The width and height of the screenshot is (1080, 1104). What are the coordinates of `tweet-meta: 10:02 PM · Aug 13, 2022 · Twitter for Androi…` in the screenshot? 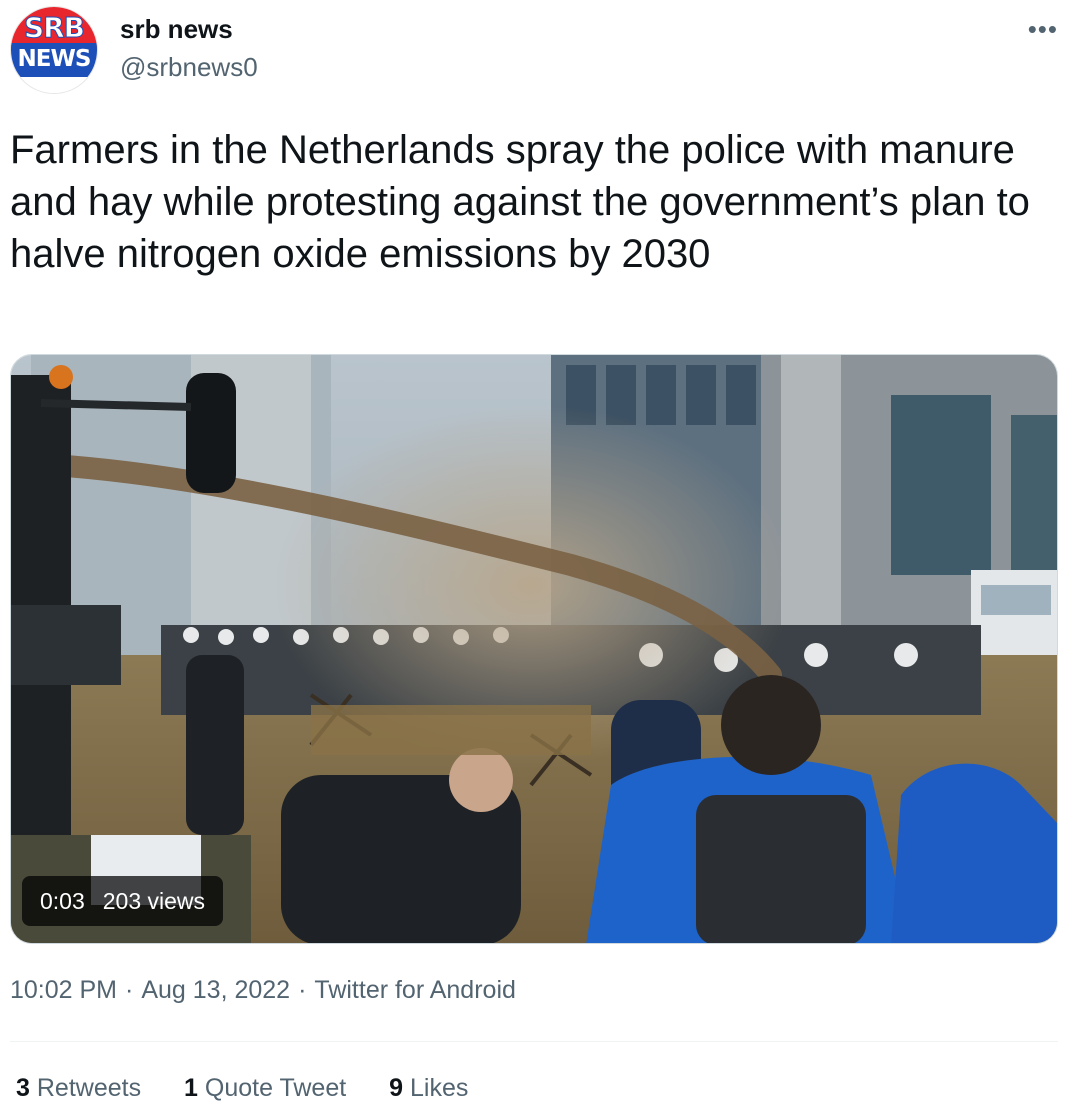 It's located at (263, 990).